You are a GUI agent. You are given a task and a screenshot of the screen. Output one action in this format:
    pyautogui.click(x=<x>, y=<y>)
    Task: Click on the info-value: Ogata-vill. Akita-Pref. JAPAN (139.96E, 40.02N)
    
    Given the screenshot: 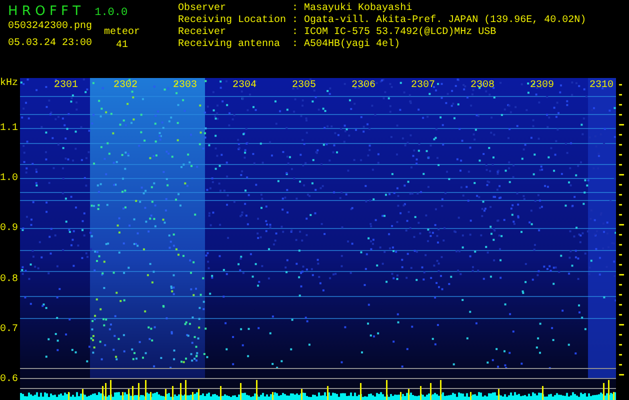 What is the action you would take?
    pyautogui.click(x=445, y=20)
    